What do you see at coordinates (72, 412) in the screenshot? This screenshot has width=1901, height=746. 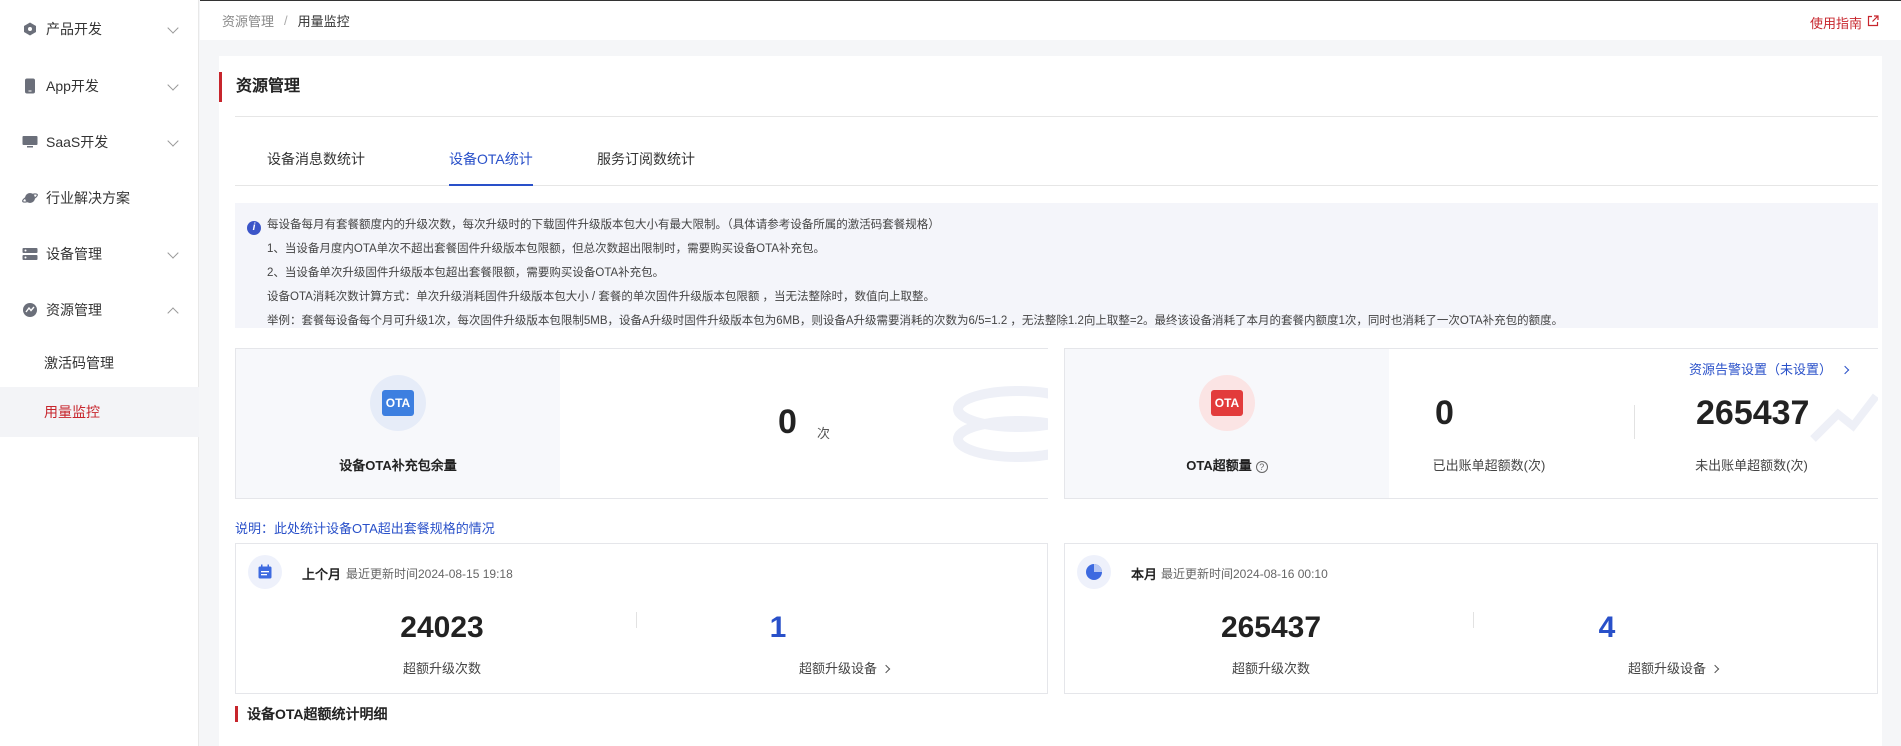 I see `sidebar-subitem-label: 用量监控` at bounding box center [72, 412].